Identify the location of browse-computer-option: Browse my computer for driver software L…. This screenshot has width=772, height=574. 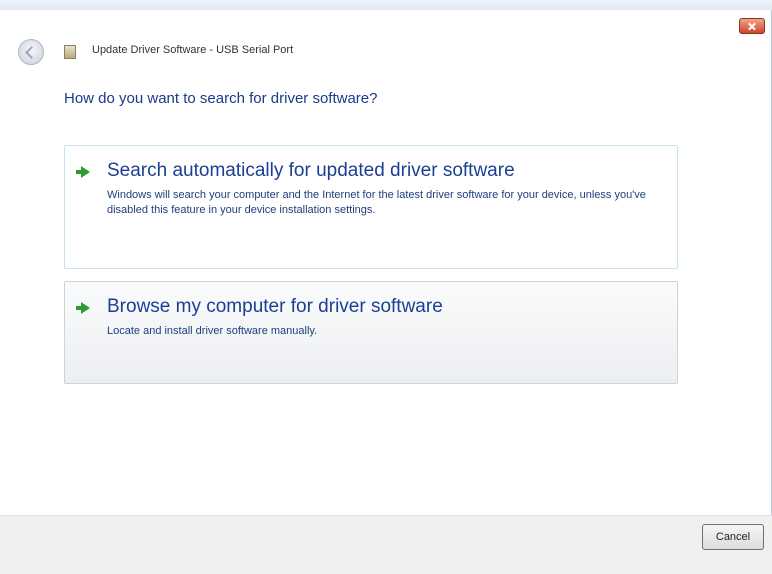
(371, 332).